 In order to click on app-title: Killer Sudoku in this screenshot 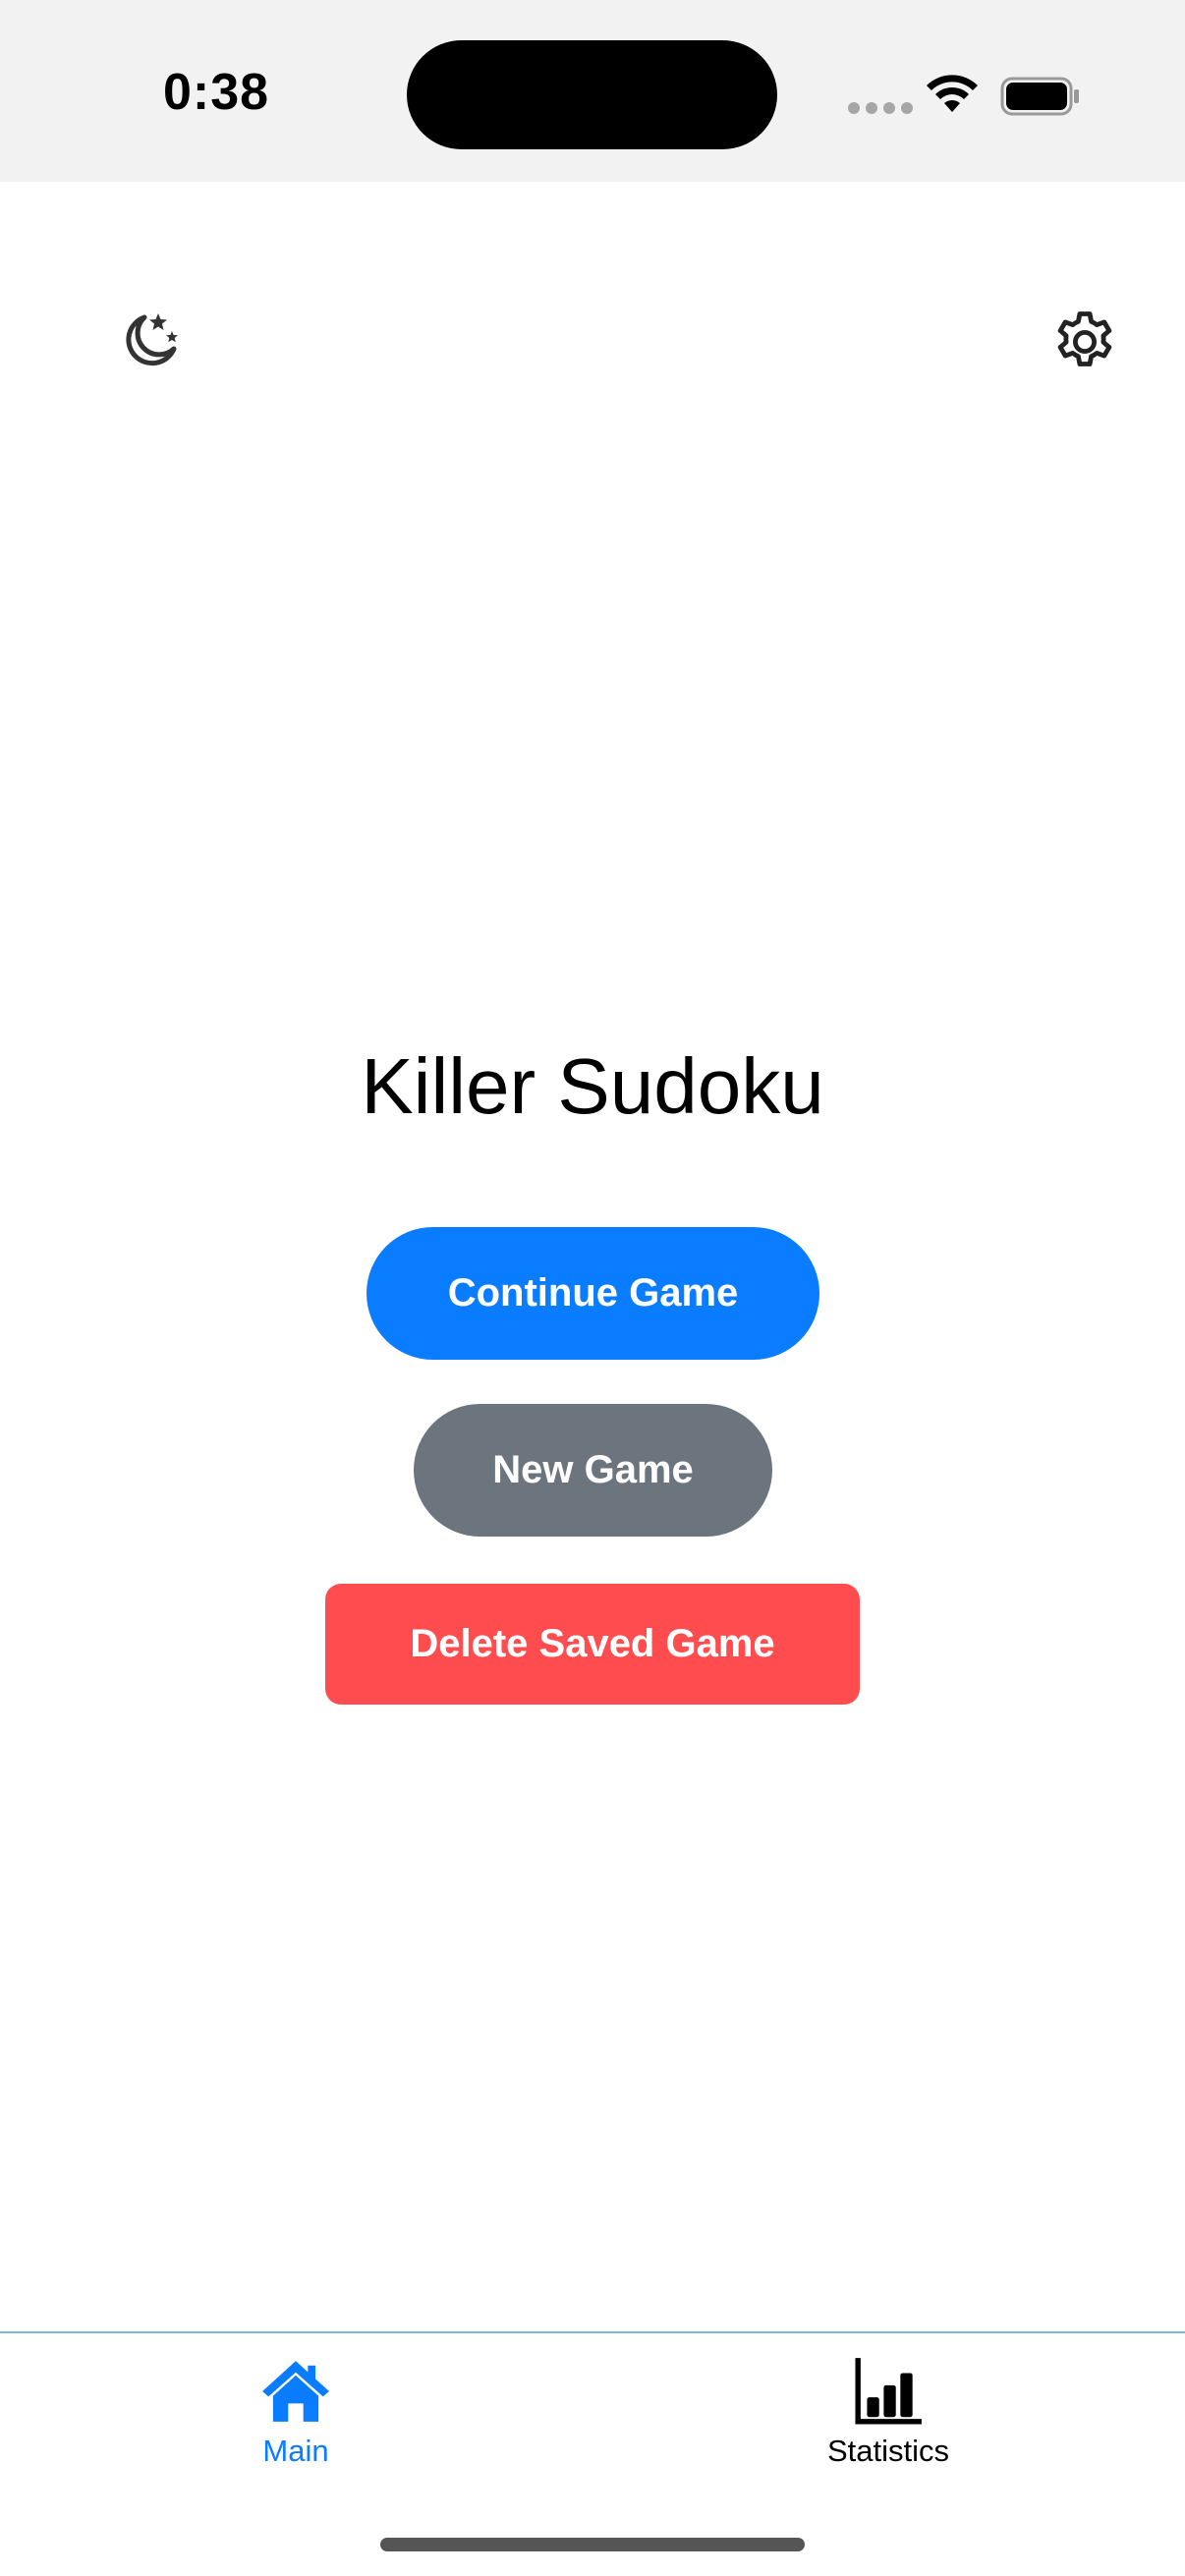, I will do `click(592, 1086)`.